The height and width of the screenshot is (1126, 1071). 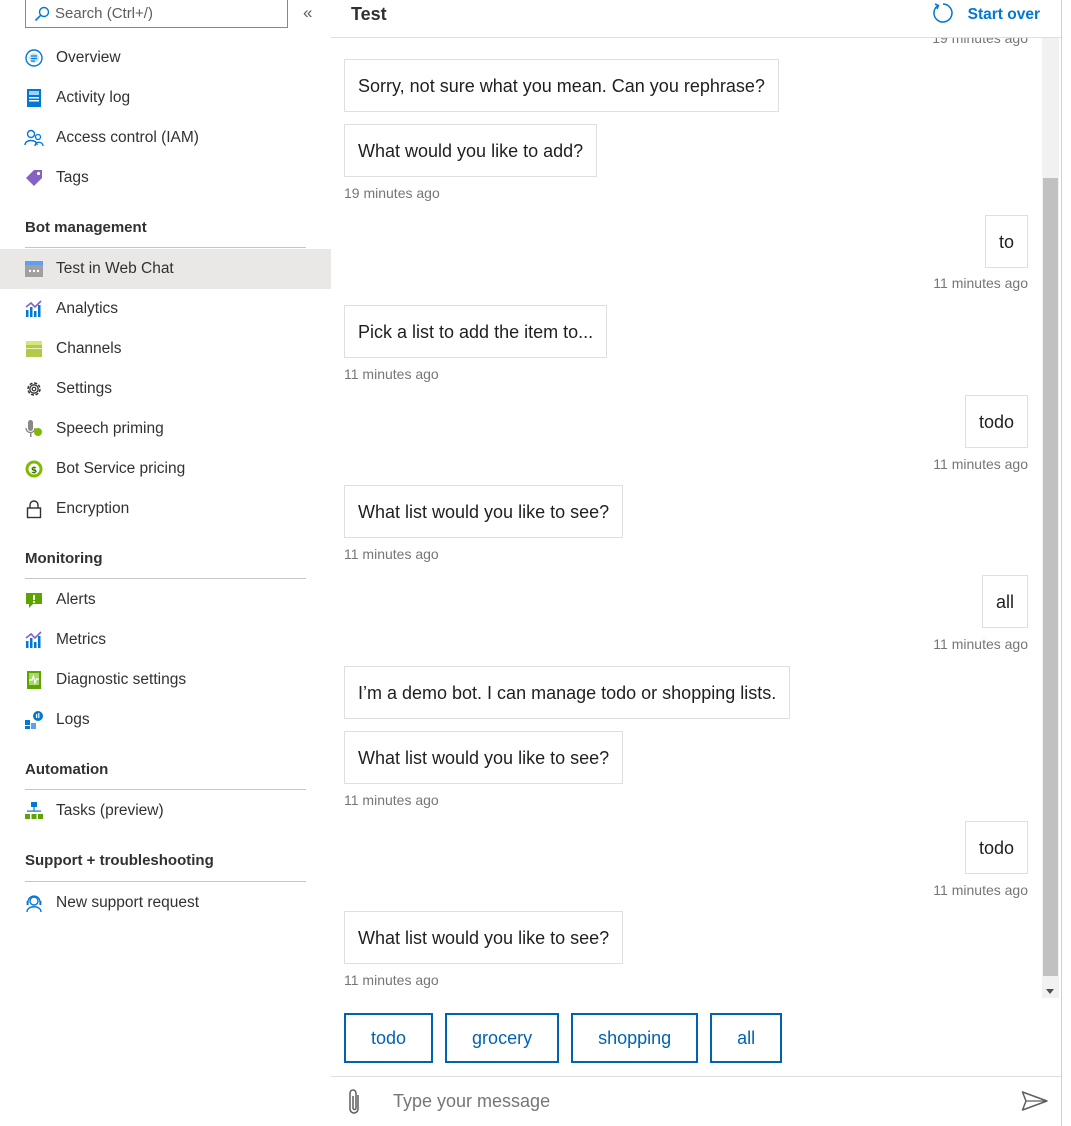 What do you see at coordinates (72, 177) in the screenshot?
I see `nav-item-label: Tags` at bounding box center [72, 177].